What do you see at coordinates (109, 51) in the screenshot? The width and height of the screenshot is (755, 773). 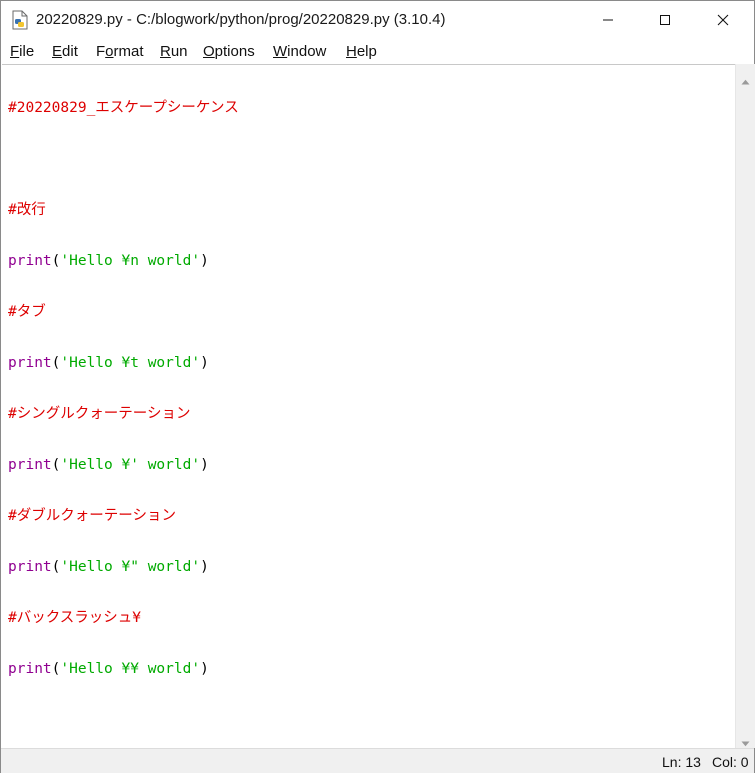 I see `menu-format-mnemonic: o` at bounding box center [109, 51].